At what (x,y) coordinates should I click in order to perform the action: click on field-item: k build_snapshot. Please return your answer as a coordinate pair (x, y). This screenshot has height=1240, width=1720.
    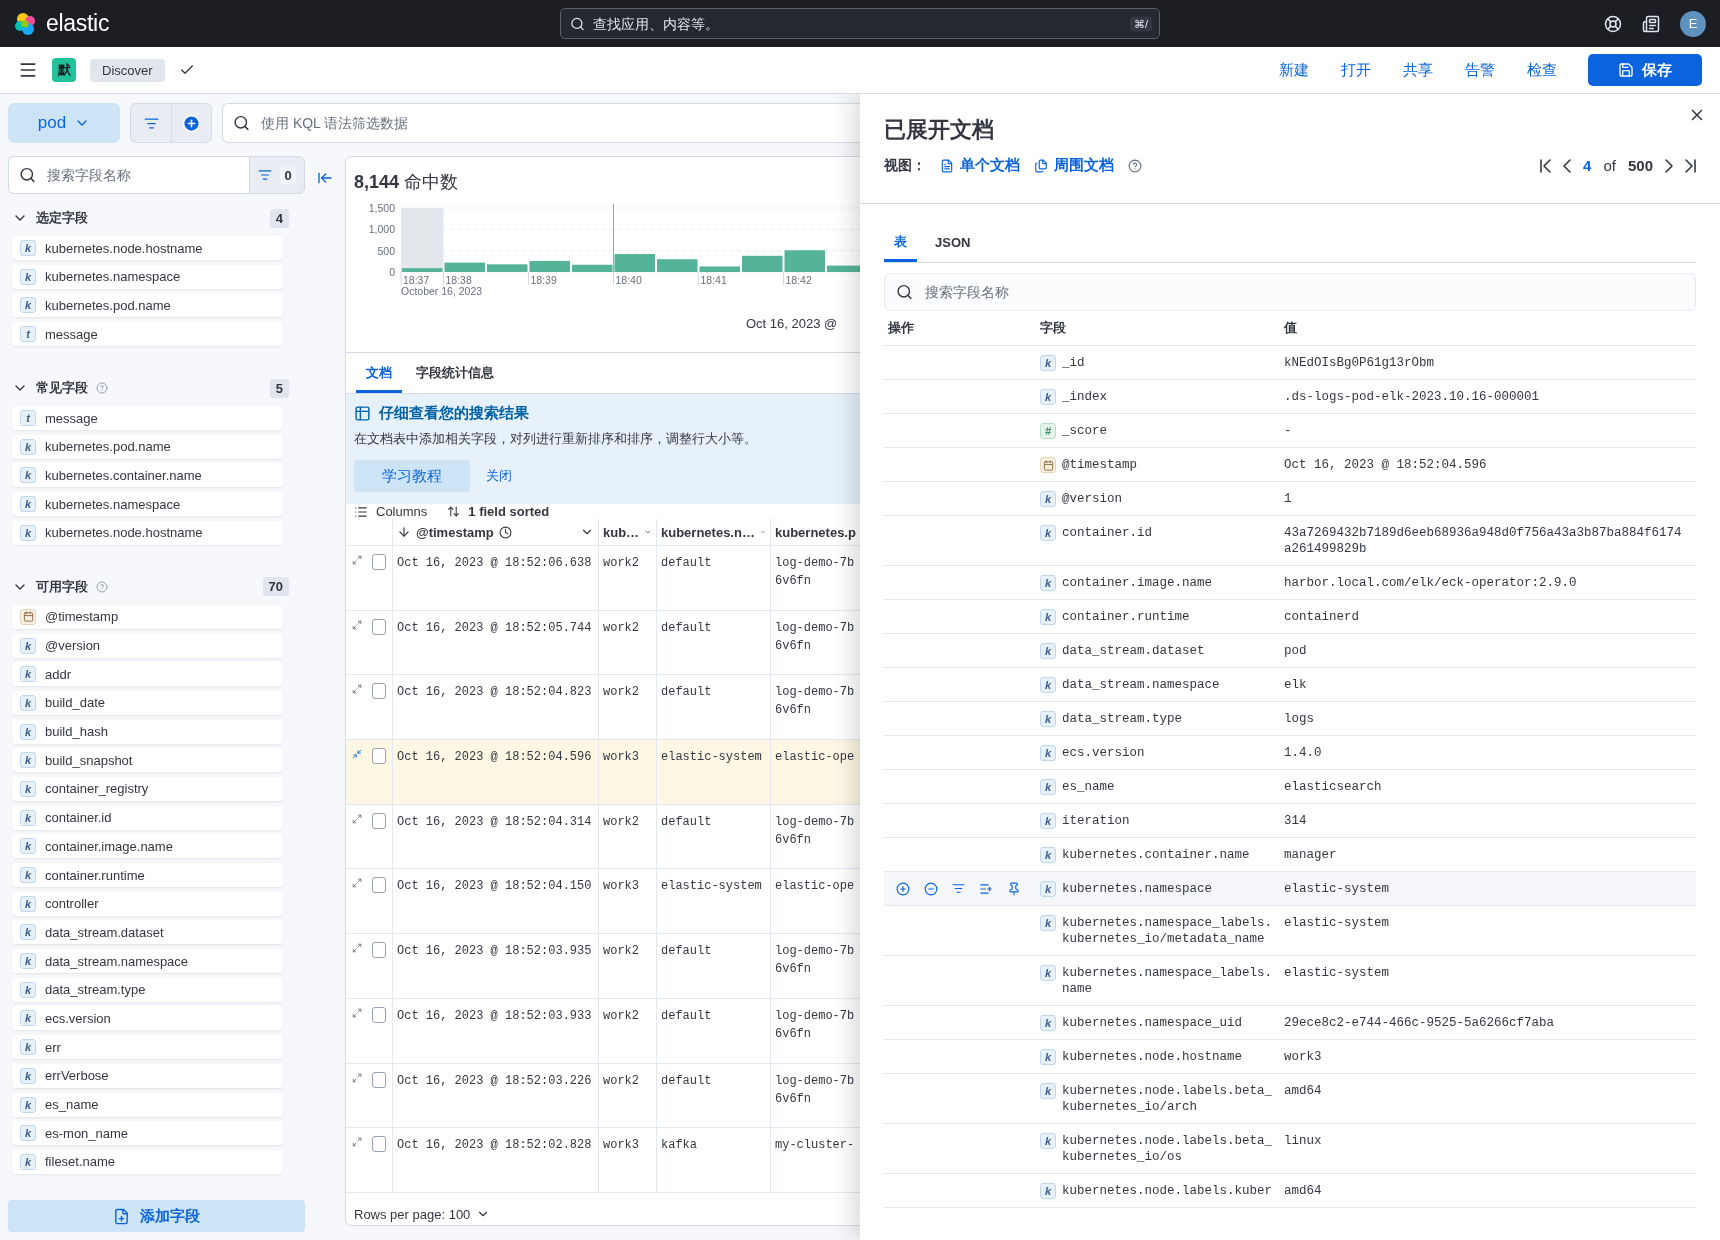
    Looking at the image, I should click on (147, 760).